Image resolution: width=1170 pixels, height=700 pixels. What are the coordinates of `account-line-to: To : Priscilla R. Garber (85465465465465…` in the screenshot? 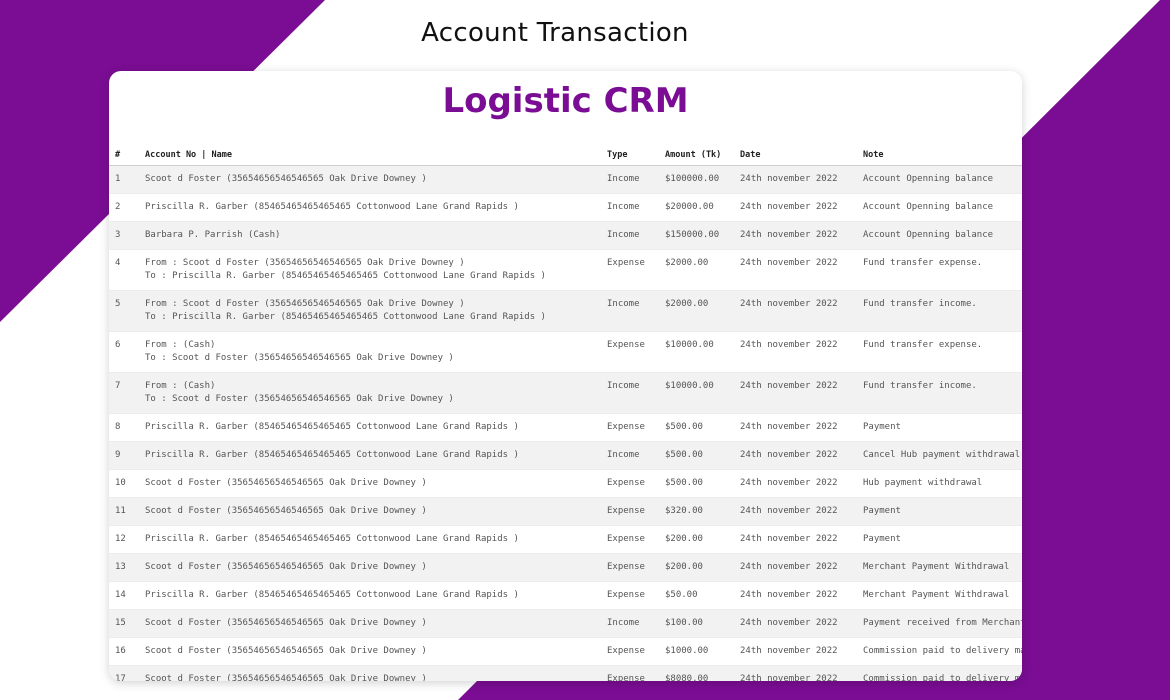 It's located at (345, 316).